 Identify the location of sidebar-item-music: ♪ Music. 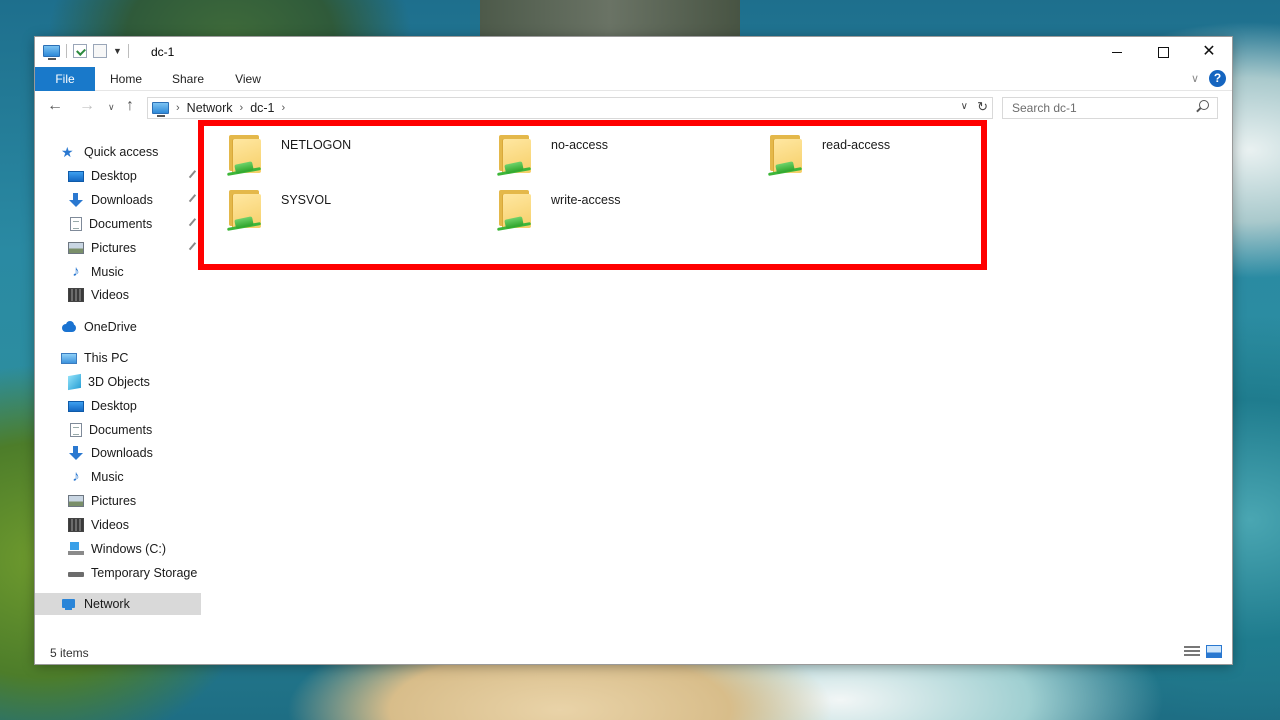
(118, 272).